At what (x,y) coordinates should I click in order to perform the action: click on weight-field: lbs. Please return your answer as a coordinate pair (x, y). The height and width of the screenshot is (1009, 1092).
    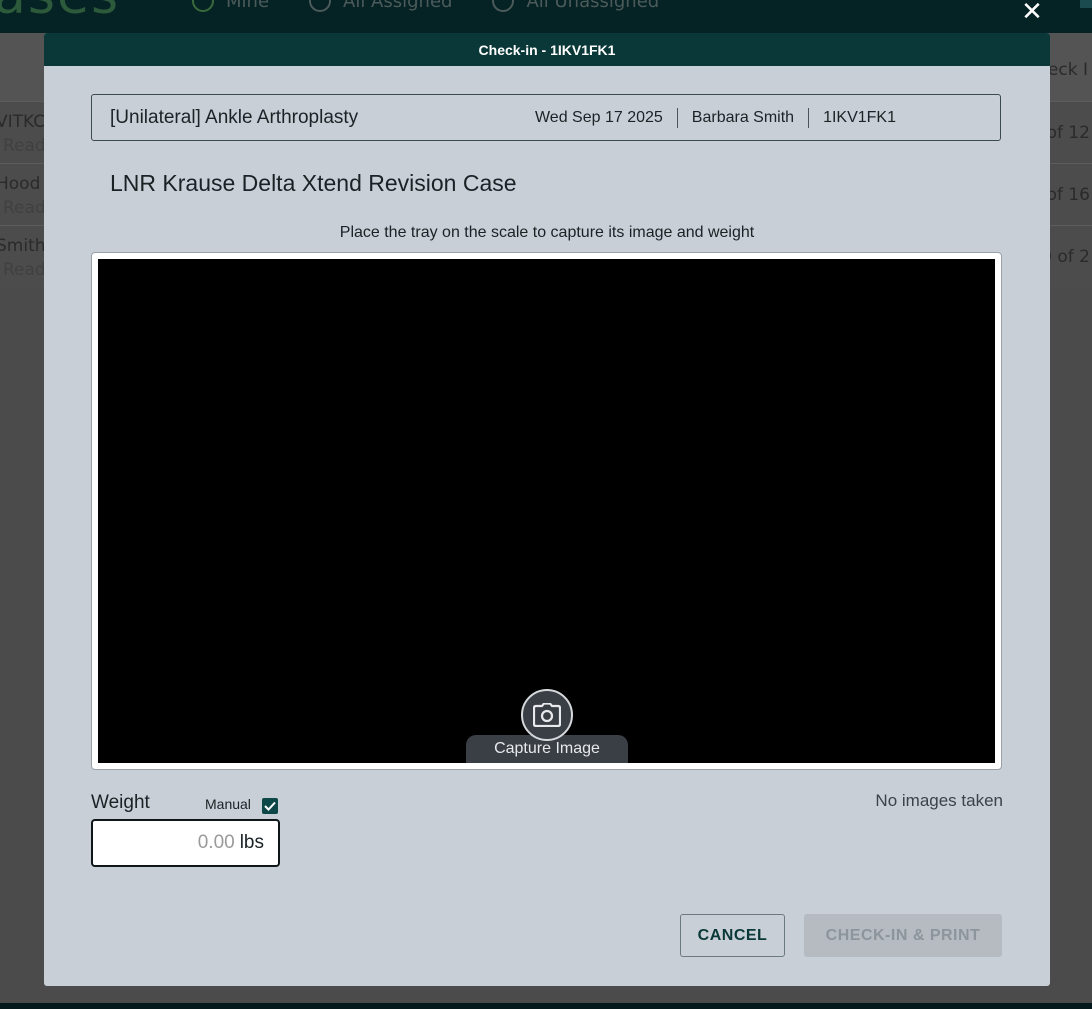
    Looking at the image, I should click on (185, 843).